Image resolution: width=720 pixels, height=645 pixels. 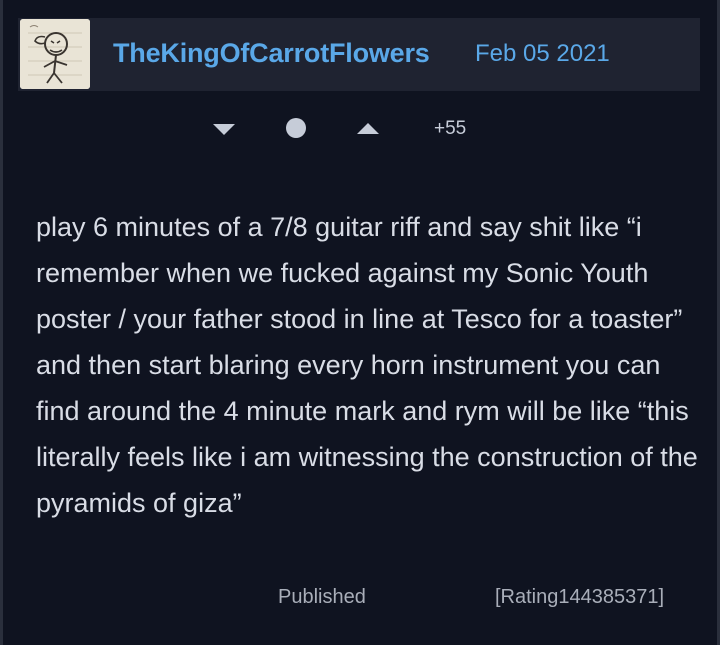 What do you see at coordinates (224, 129) in the screenshot?
I see `downvote-icon` at bounding box center [224, 129].